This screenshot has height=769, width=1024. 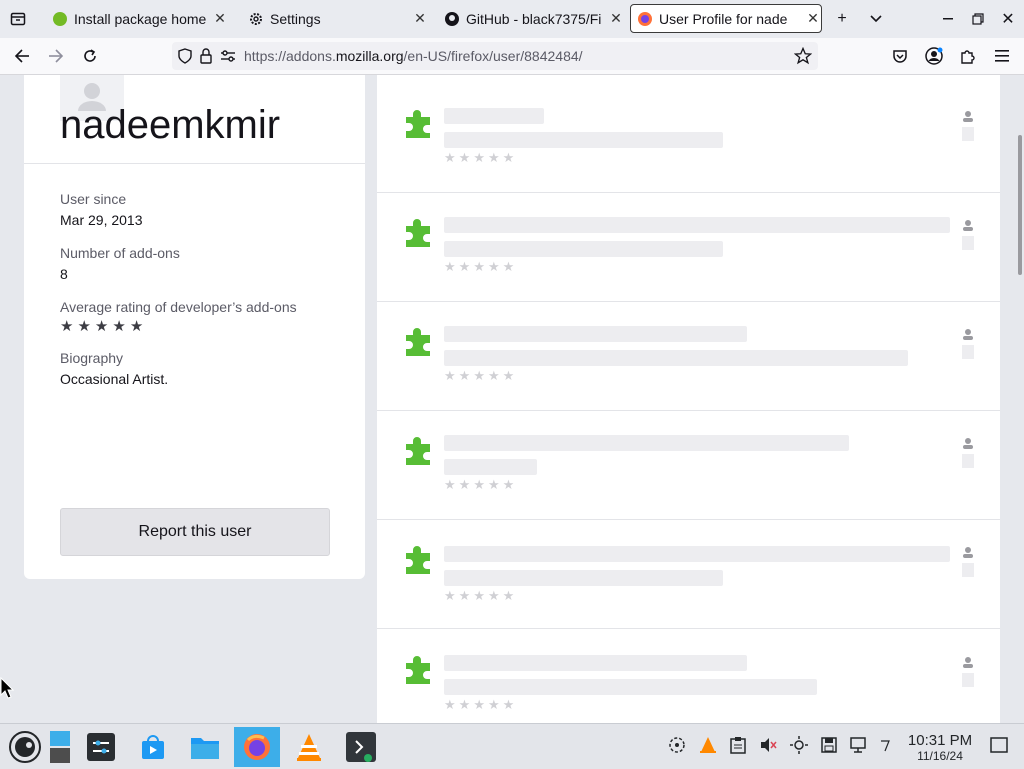 I want to click on tray-expand-arrow-icon, so click(x=885, y=745).